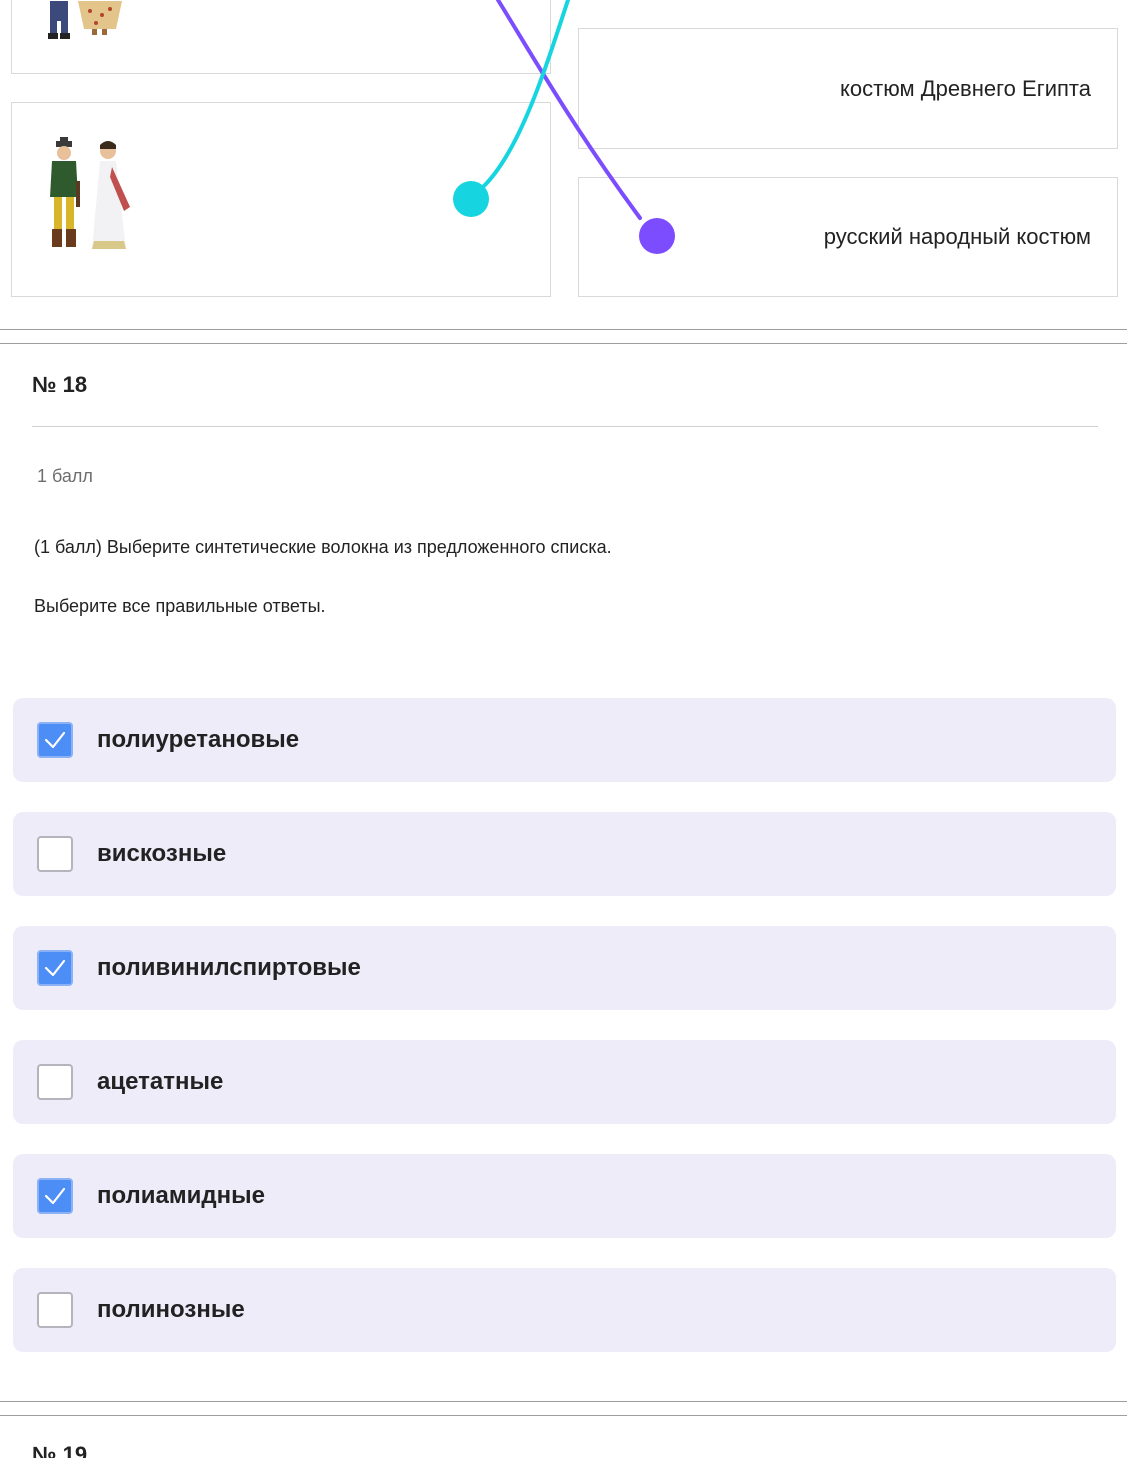  Describe the element at coordinates (657, 236) in the screenshot. I see `purple-connector-handle` at that location.